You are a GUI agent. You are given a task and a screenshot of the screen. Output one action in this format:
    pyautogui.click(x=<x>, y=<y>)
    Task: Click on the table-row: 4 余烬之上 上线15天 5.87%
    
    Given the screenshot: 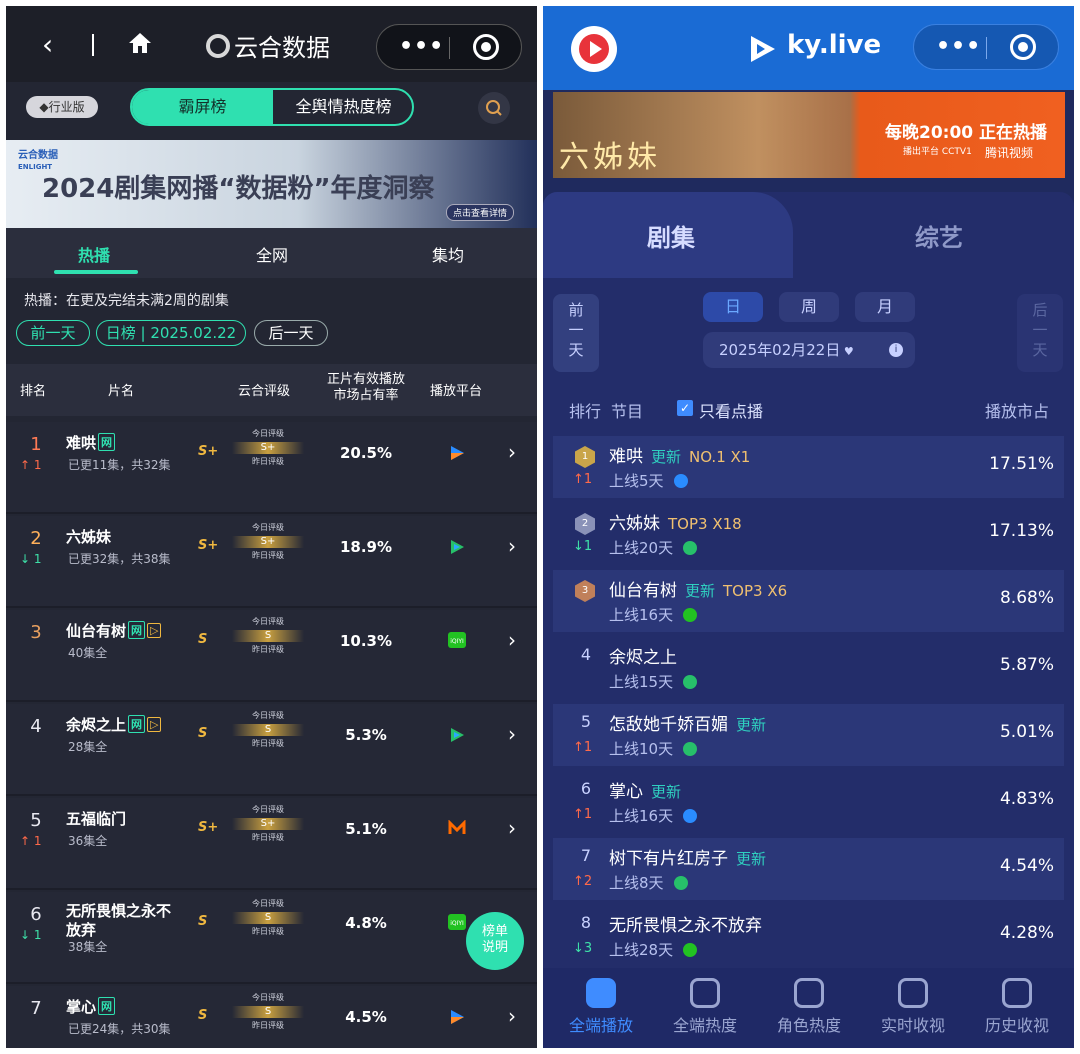 What is the action you would take?
    pyautogui.click(x=808, y=668)
    